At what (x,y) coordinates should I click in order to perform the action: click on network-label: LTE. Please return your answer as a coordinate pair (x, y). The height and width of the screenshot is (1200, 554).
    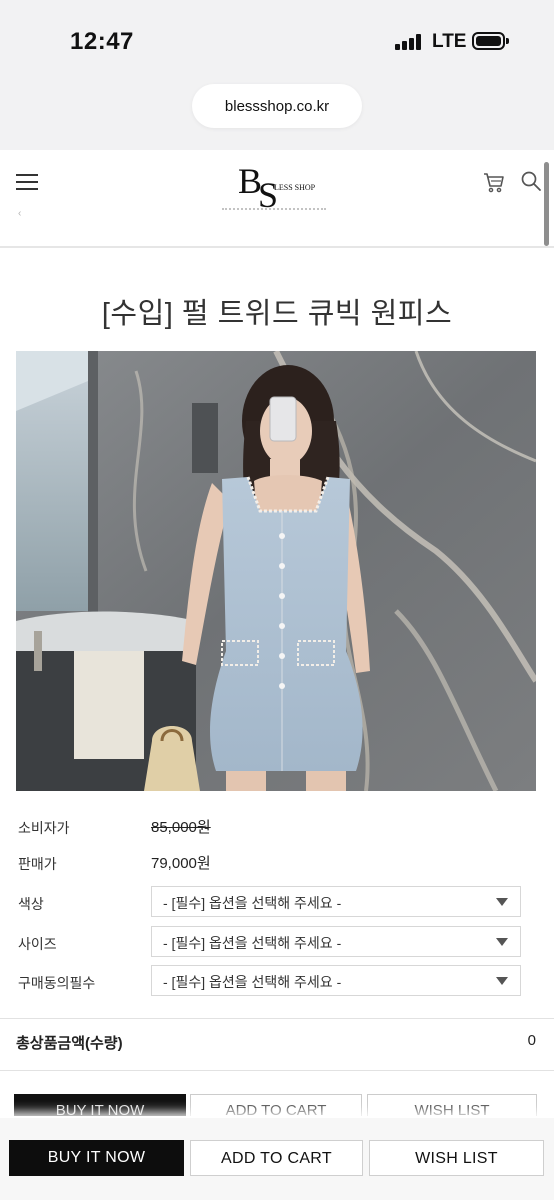
    Looking at the image, I should click on (449, 41).